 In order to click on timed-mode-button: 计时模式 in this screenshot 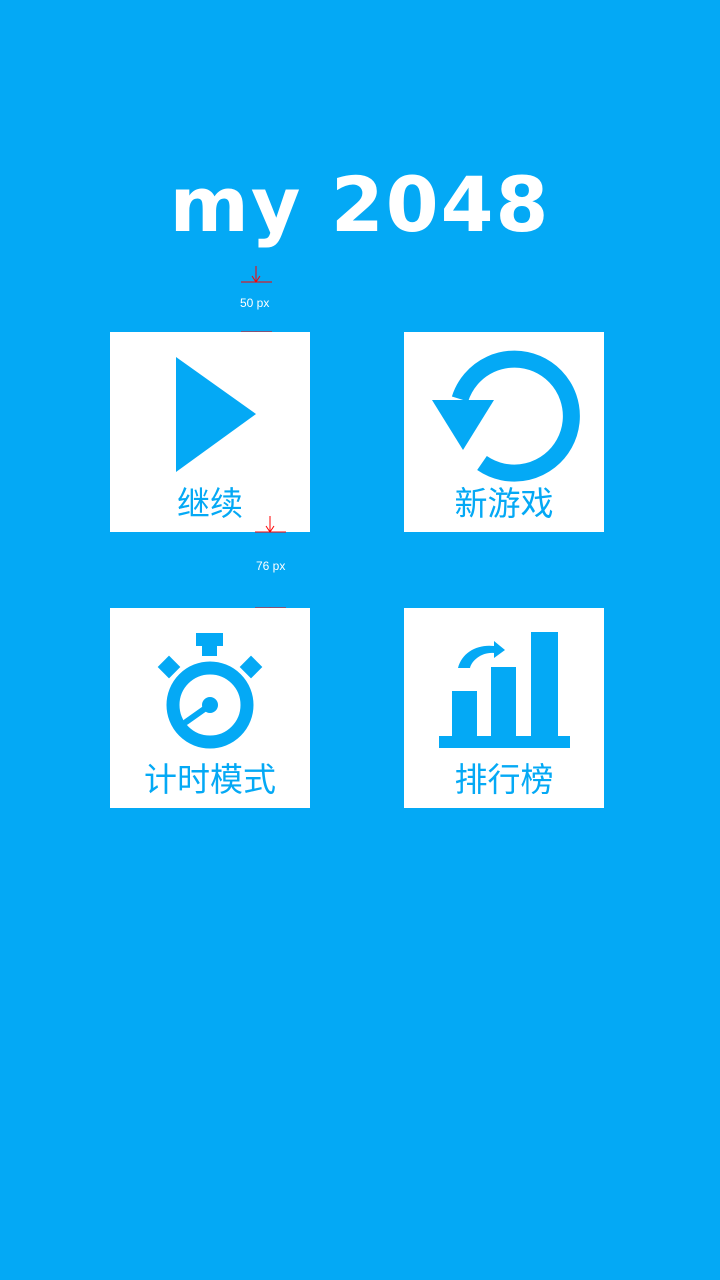, I will do `click(210, 708)`.